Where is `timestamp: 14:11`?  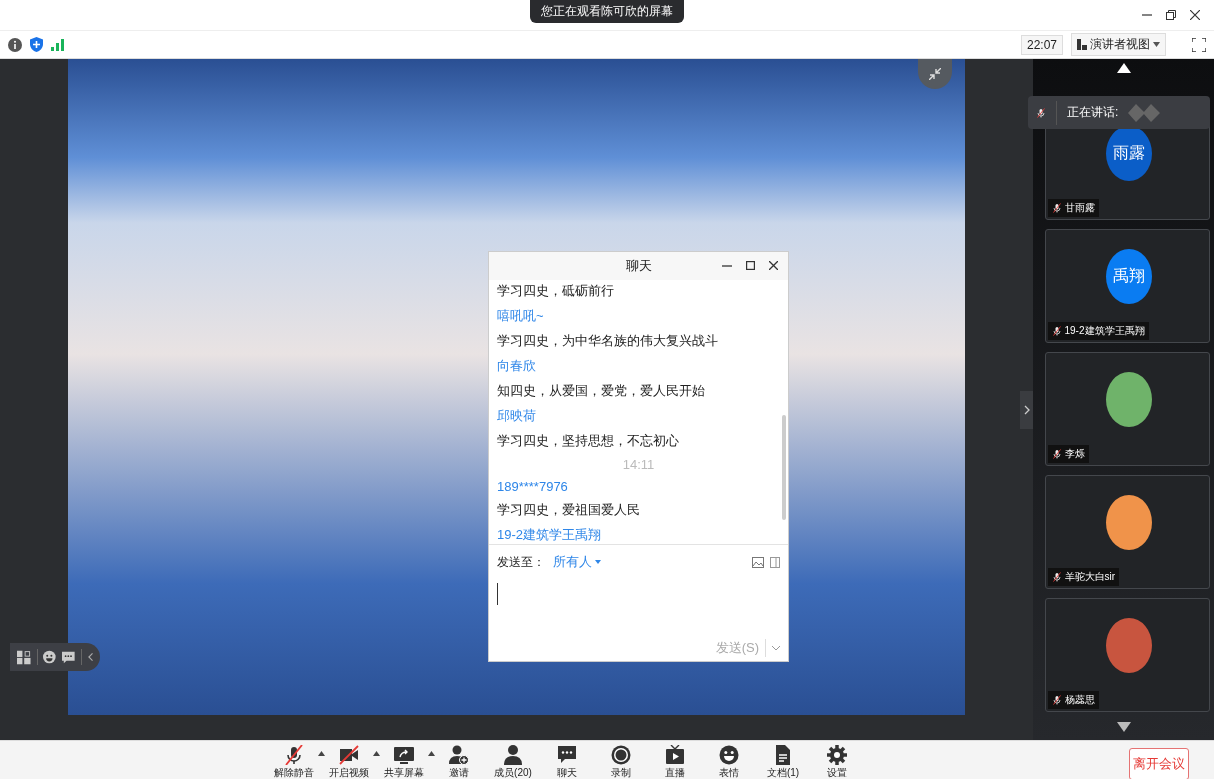 timestamp: 14:11 is located at coordinates (638, 464).